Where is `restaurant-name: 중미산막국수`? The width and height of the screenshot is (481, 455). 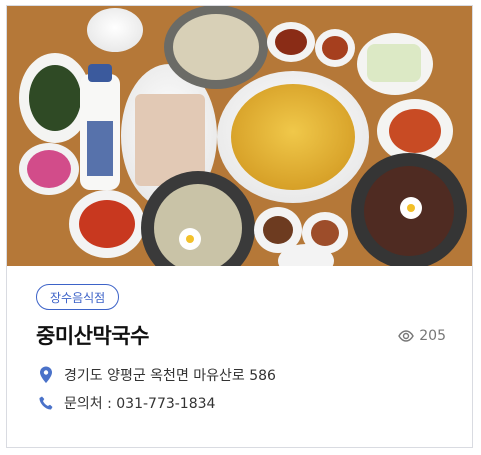
restaurant-name: 중미산막국수 is located at coordinates (92, 335).